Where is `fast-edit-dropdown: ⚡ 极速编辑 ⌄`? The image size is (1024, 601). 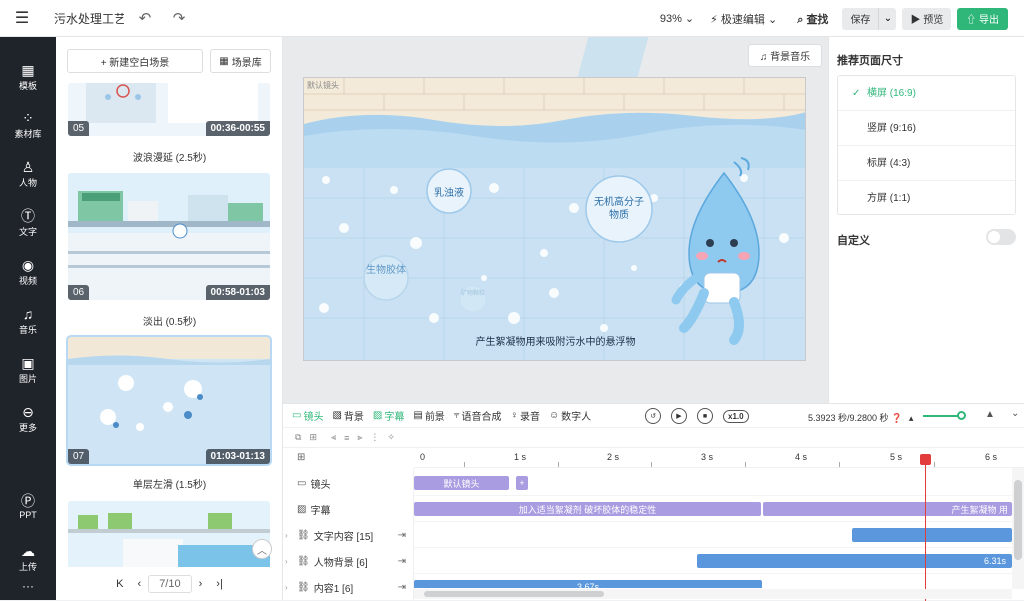 fast-edit-dropdown: ⚡ 极速编辑 ⌄ is located at coordinates (743, 19).